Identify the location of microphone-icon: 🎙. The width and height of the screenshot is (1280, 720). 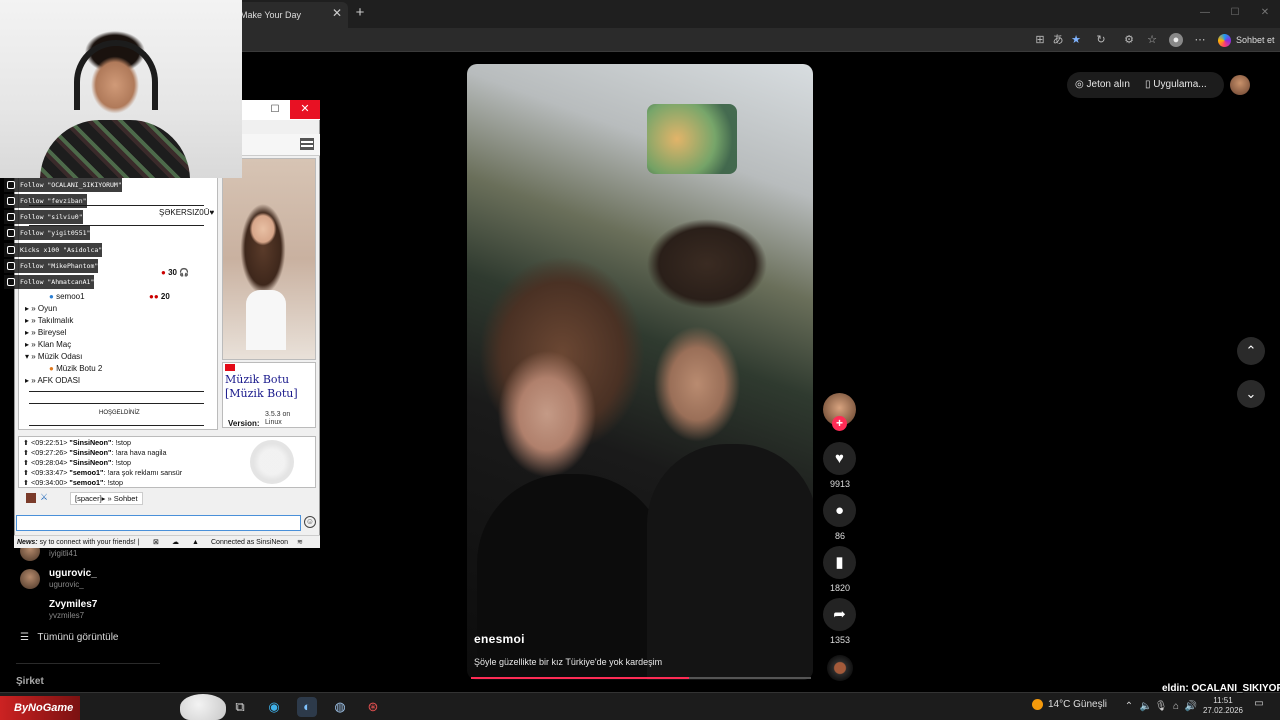
(1161, 707).